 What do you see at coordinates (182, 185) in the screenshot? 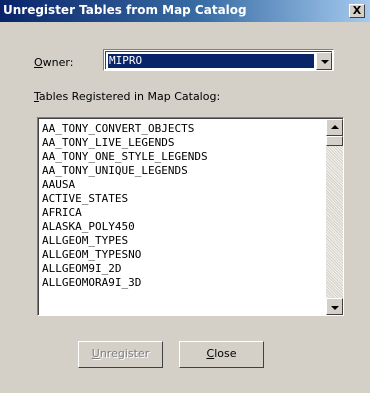
I see `list-item: AAUSA` at bounding box center [182, 185].